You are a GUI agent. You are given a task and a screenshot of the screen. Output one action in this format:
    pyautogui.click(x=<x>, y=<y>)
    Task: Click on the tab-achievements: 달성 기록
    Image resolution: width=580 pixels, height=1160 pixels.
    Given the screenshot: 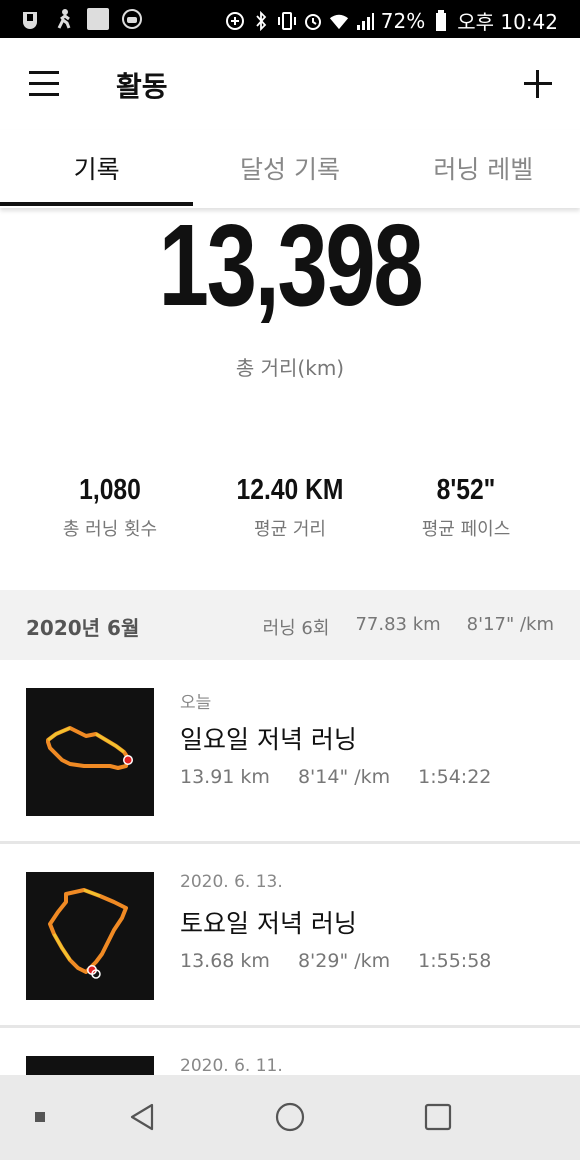 What is the action you would take?
    pyautogui.click(x=289, y=169)
    